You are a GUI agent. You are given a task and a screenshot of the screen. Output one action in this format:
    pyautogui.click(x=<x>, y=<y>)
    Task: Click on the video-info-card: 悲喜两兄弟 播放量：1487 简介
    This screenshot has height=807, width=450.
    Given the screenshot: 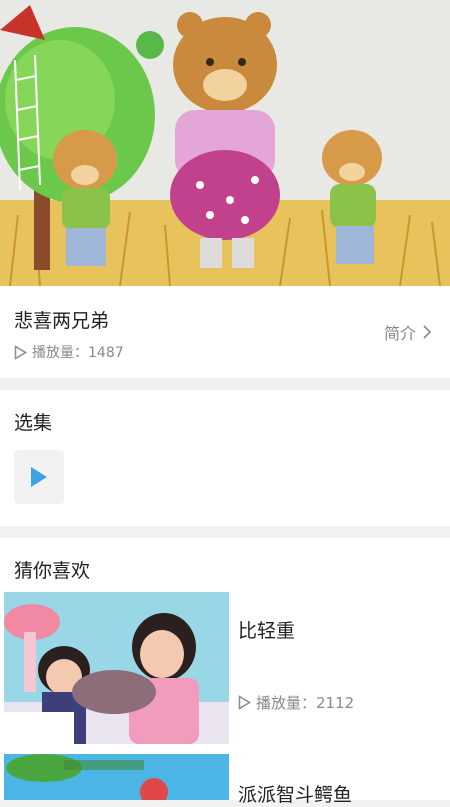 What is the action you would take?
    pyautogui.click(x=225, y=332)
    